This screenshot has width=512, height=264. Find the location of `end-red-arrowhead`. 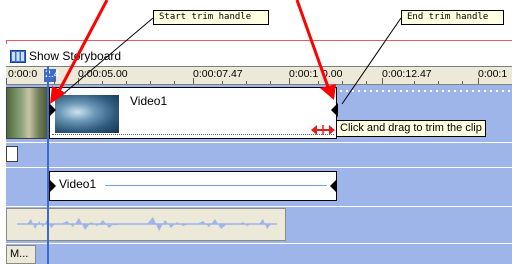

end-red-arrowhead is located at coordinates (328, 92).